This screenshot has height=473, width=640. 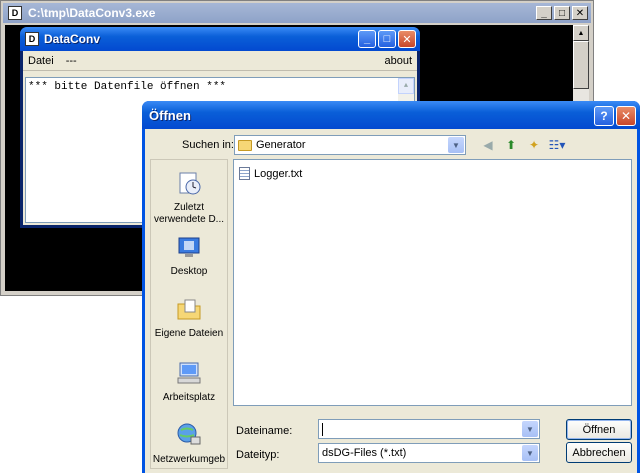 What do you see at coordinates (220, 39) in the screenshot?
I see `dataconv-titlebar: D DataConv _ □ ✕` at bounding box center [220, 39].